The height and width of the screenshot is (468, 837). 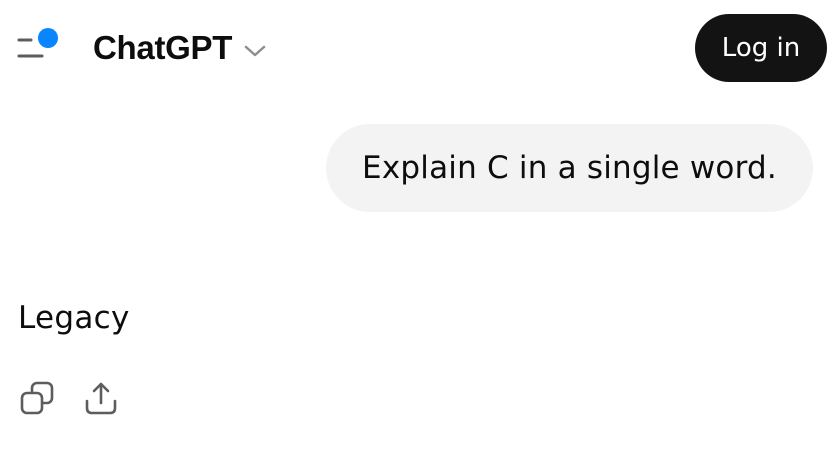 I want to click on model-name: ChatGPT, so click(x=163, y=47).